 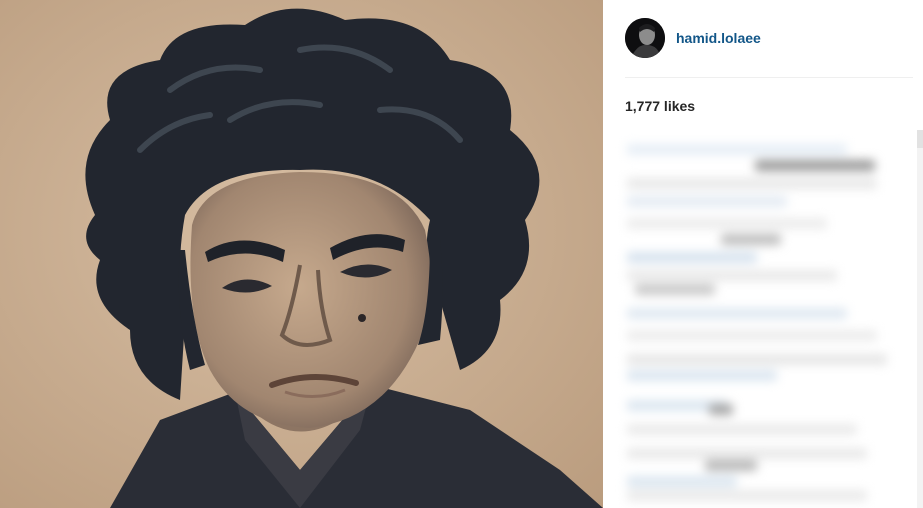 I want to click on avatar, so click(x=645, y=38).